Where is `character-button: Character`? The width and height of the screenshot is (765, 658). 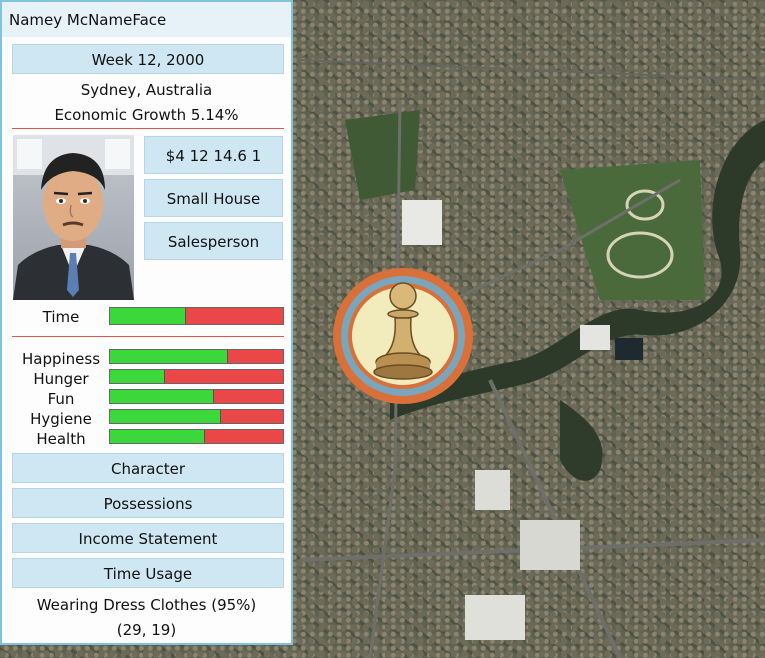
character-button: Character is located at coordinates (148, 468).